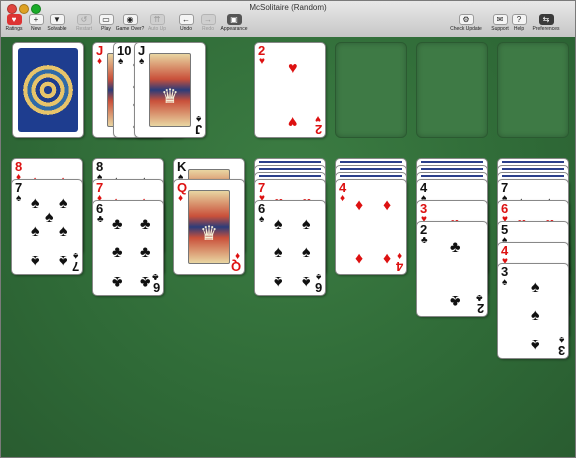 This screenshot has height=458, width=576. What do you see at coordinates (128, 248) in the screenshot?
I see `tableau-card: 6 ♣ 6 ♣ ♣ ♣ ♣ ♣ ♣ ♣` at bounding box center [128, 248].